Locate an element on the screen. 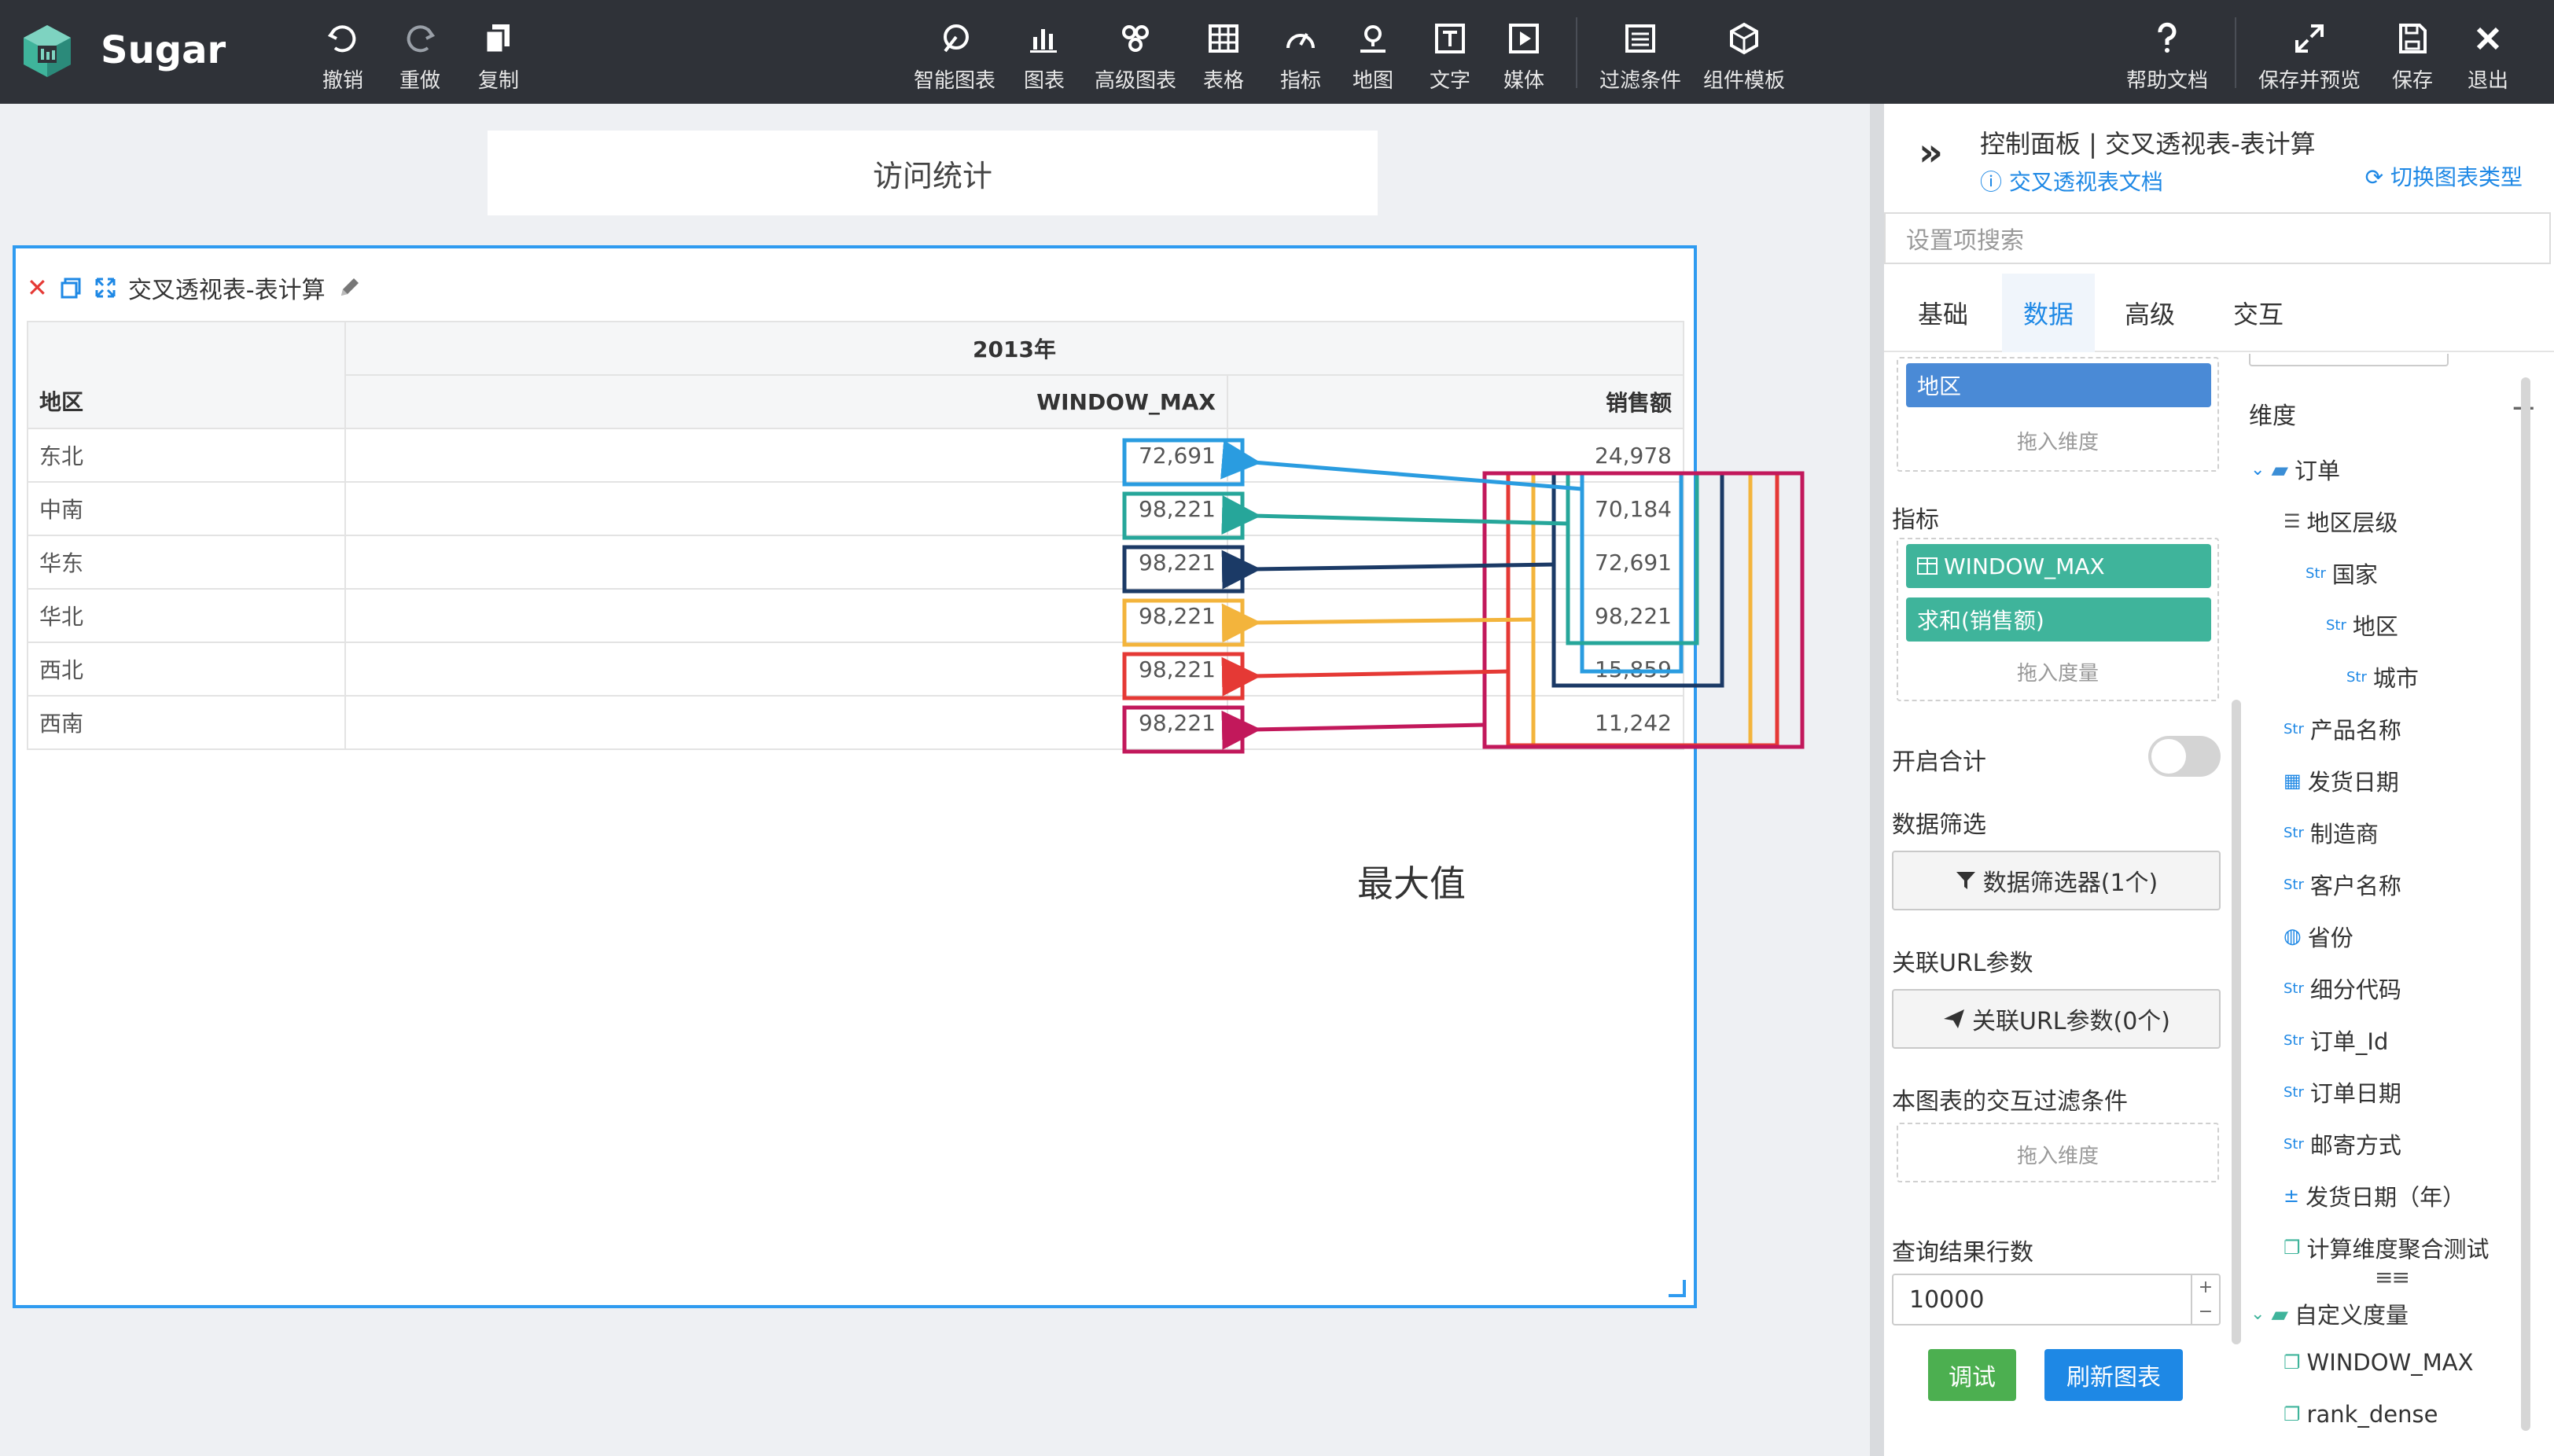 The height and width of the screenshot is (1456, 2554). copy-button: 复制 is located at coordinates (499, 55).